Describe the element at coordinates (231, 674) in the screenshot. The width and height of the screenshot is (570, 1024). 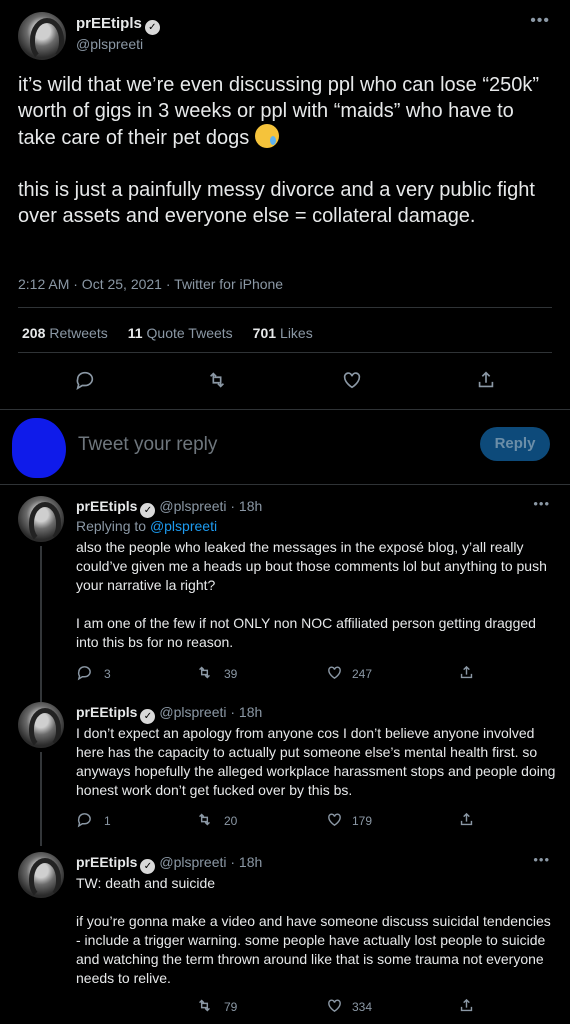
I see `retweet-count: 39` at that location.